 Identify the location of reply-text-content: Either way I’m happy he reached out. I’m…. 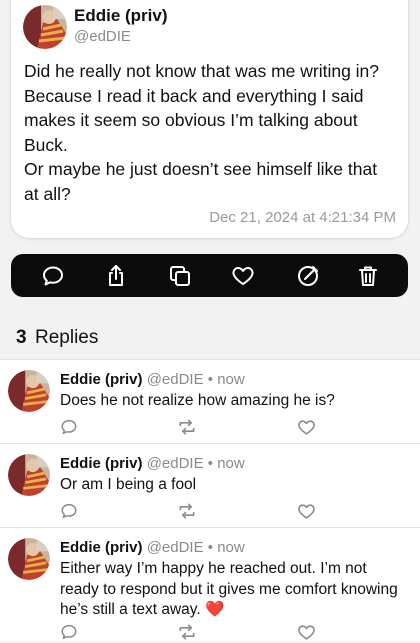
(229, 589).